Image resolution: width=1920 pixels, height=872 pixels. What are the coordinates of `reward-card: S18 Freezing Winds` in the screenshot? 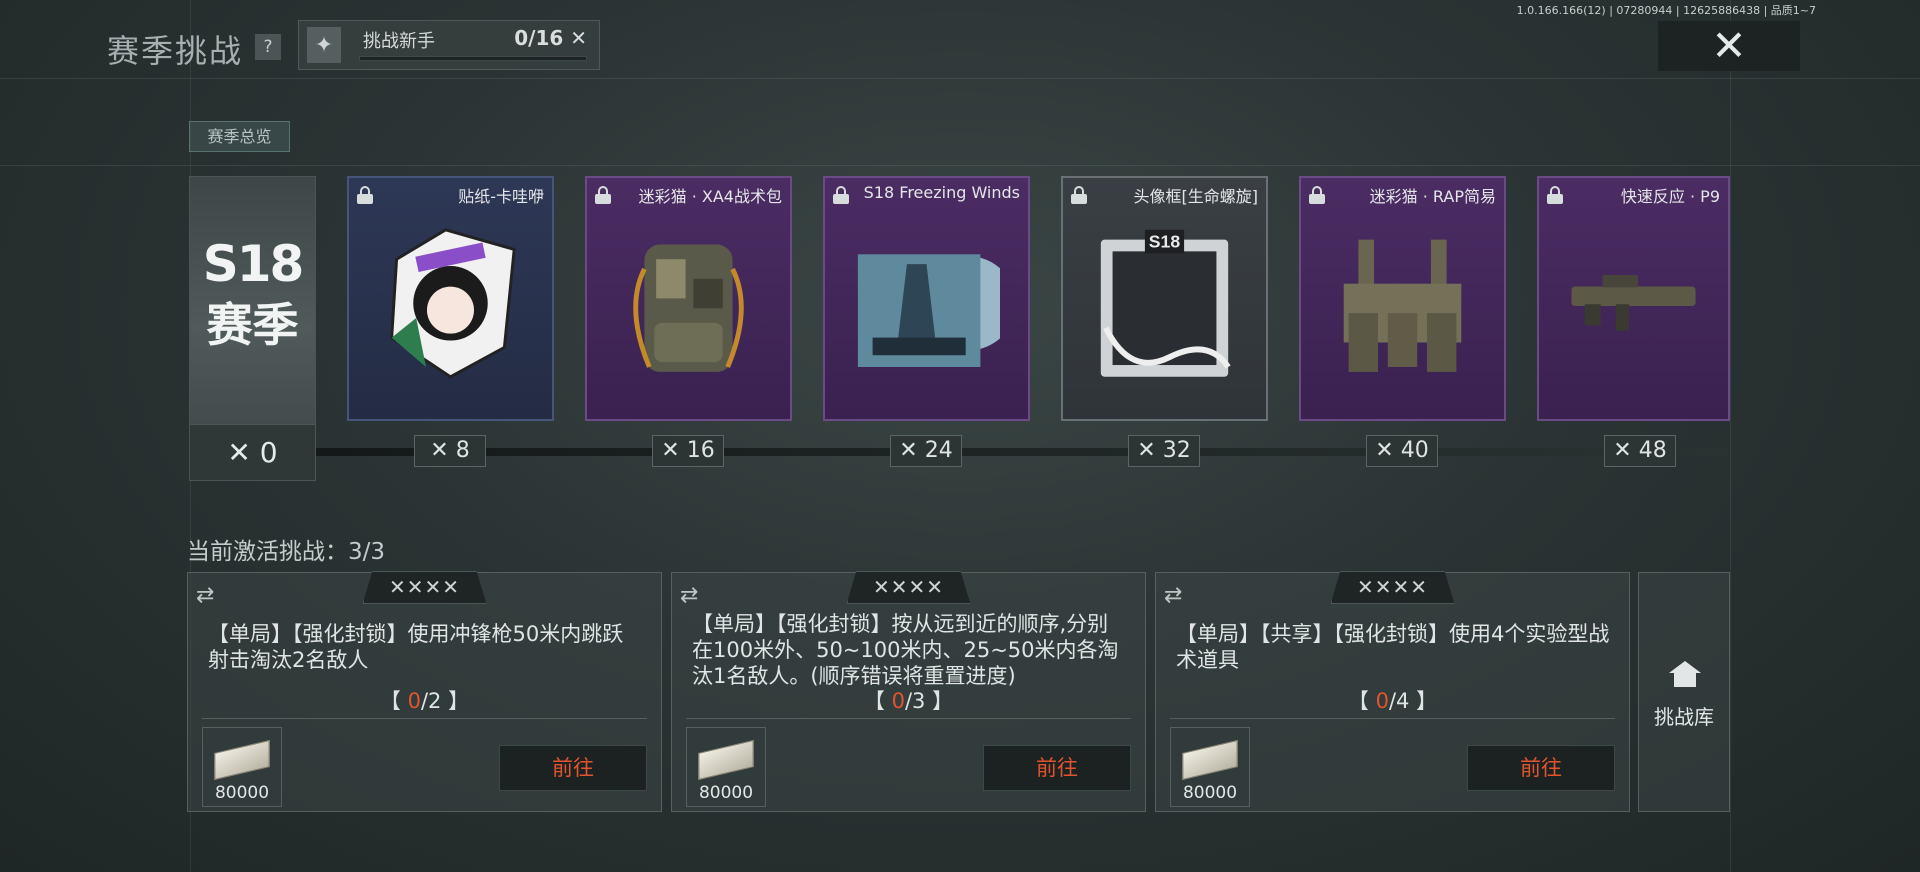 It's located at (926, 298).